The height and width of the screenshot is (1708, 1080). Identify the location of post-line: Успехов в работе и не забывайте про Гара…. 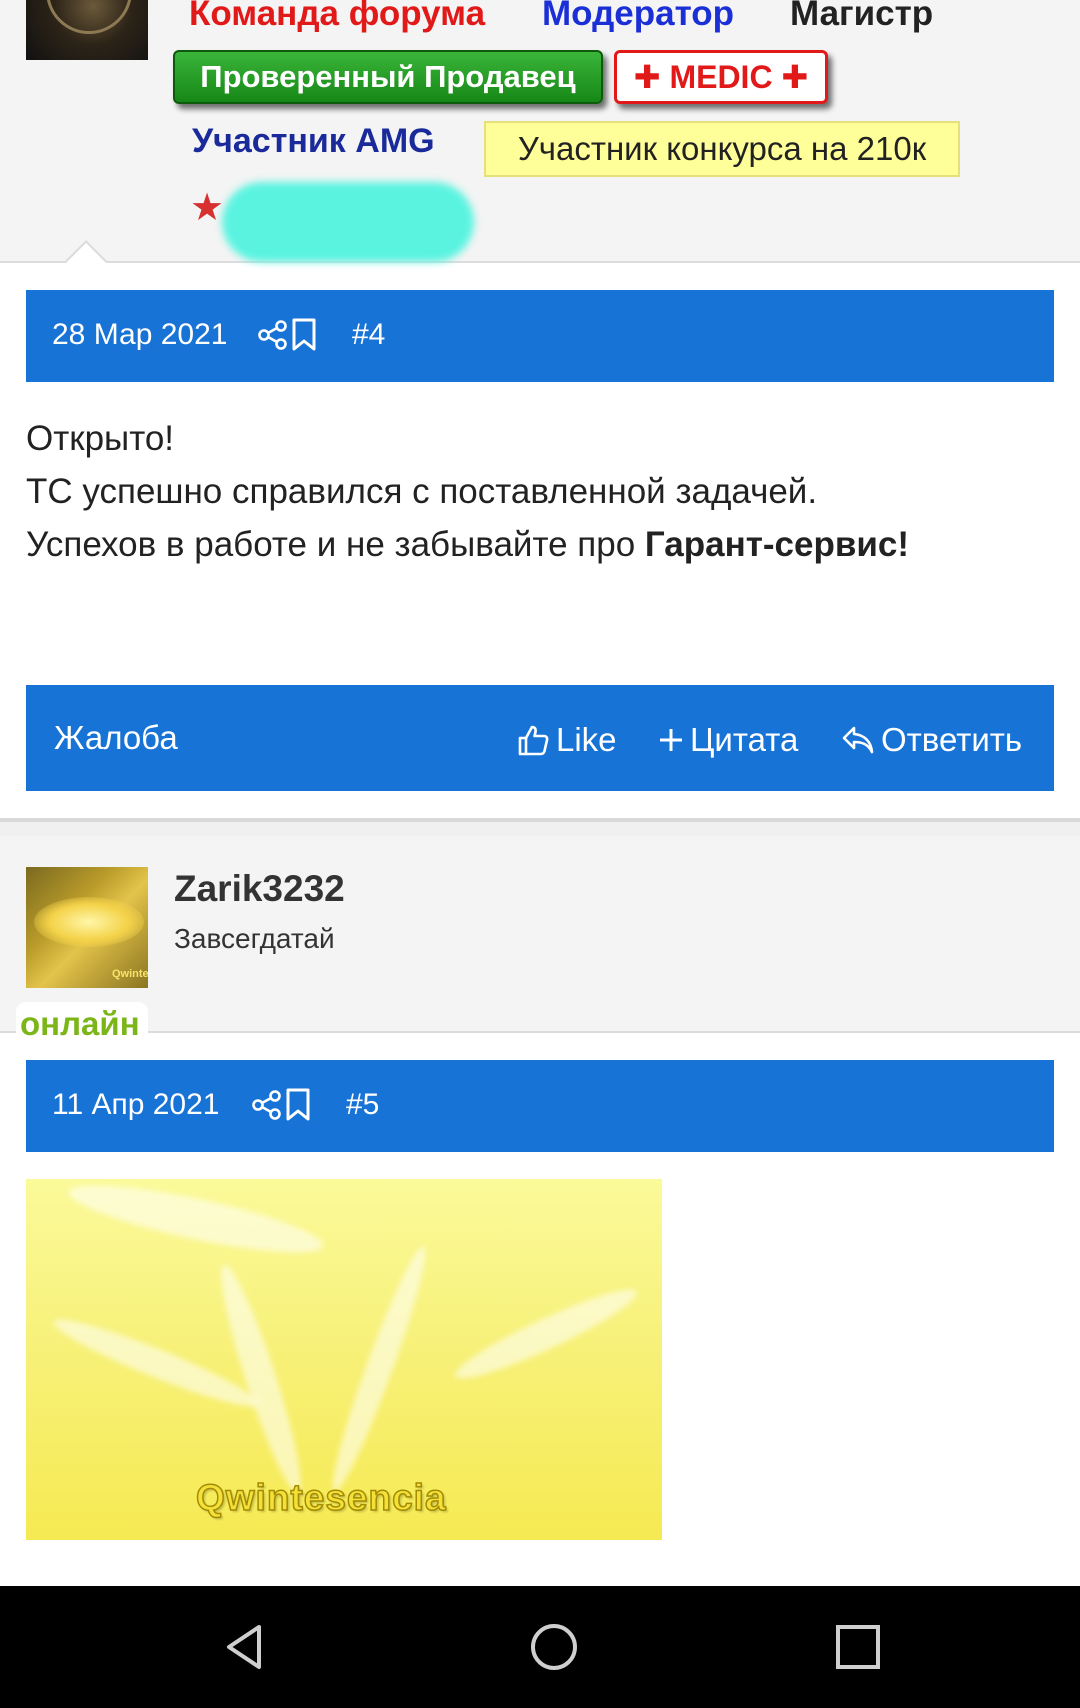
(467, 544).